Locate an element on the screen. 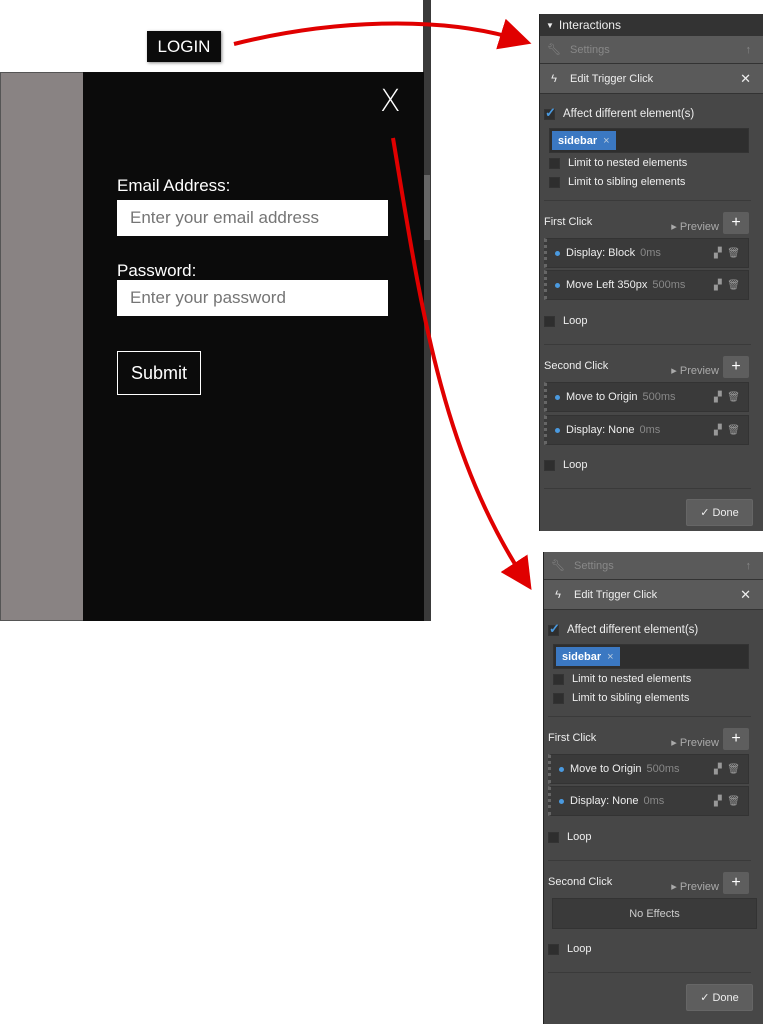  interactions-header: ▼ Interactions is located at coordinates (651, 25).